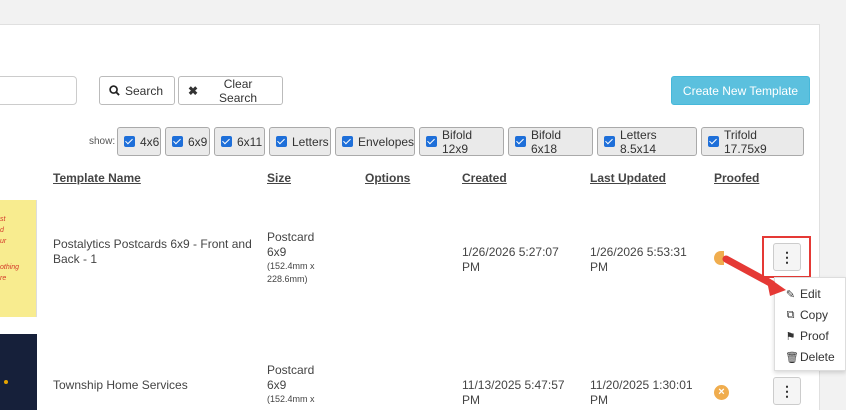 This screenshot has height=410, width=846. Describe the element at coordinates (198, 141) in the screenshot. I see `filter-label: 6x9` at that location.